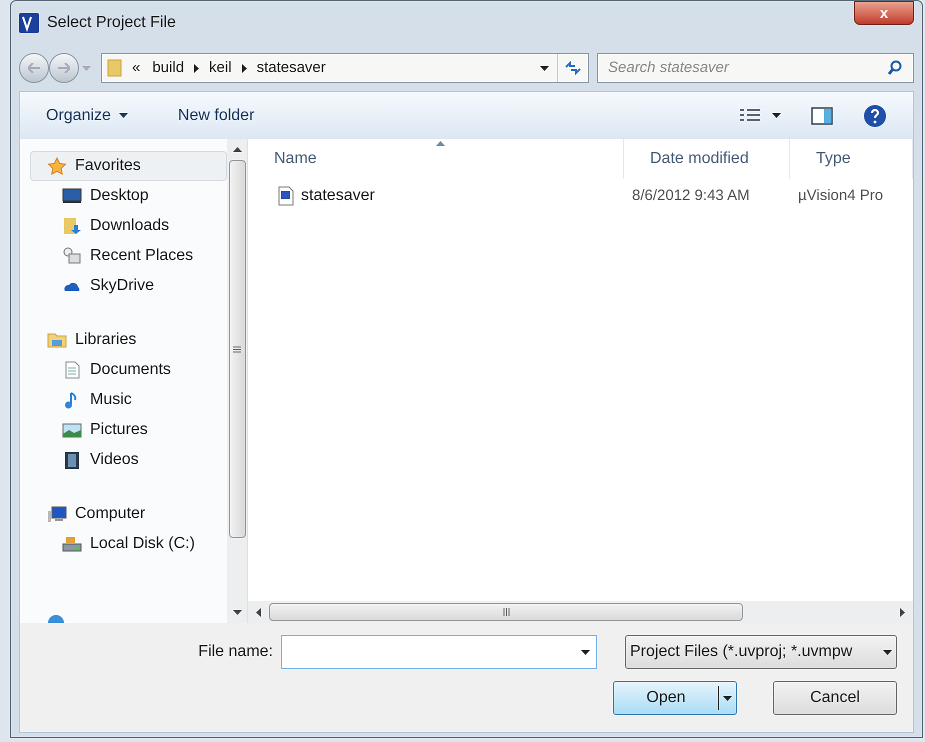  I want to click on vertical-scrollbar, so click(237, 381).